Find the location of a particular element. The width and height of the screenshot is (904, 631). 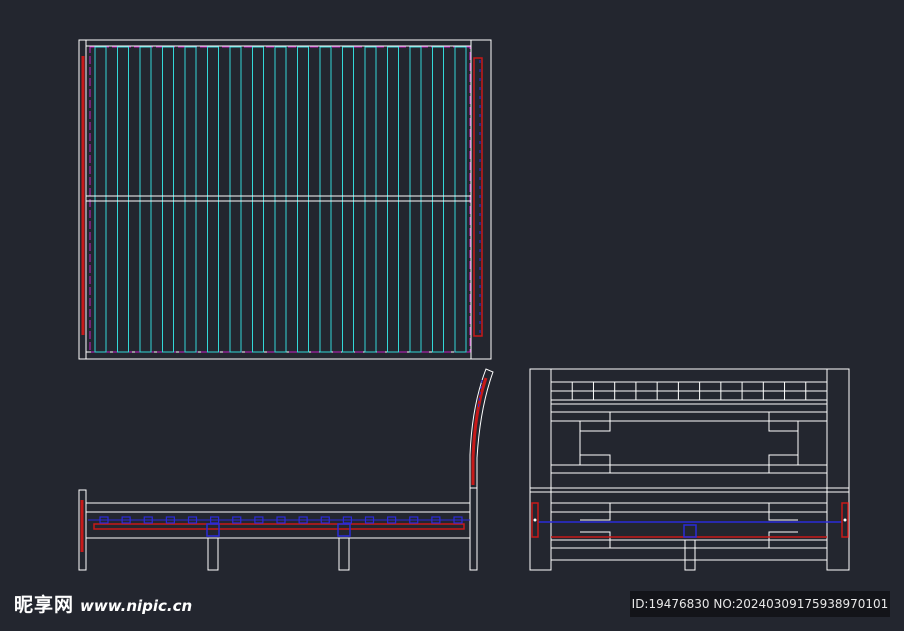

front-view-center-leg is located at coordinates (690, 555).